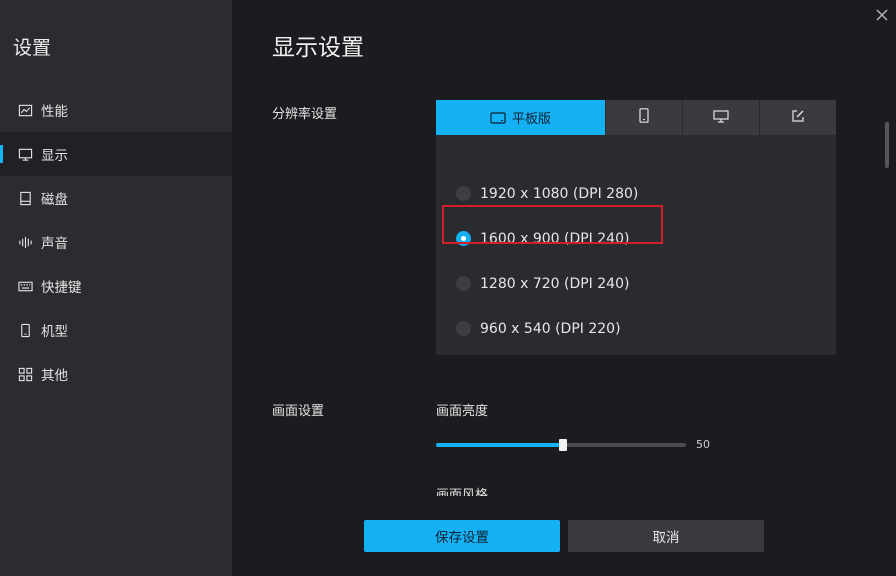 This screenshot has width=896, height=576. I want to click on slider-fill, so click(498, 445).